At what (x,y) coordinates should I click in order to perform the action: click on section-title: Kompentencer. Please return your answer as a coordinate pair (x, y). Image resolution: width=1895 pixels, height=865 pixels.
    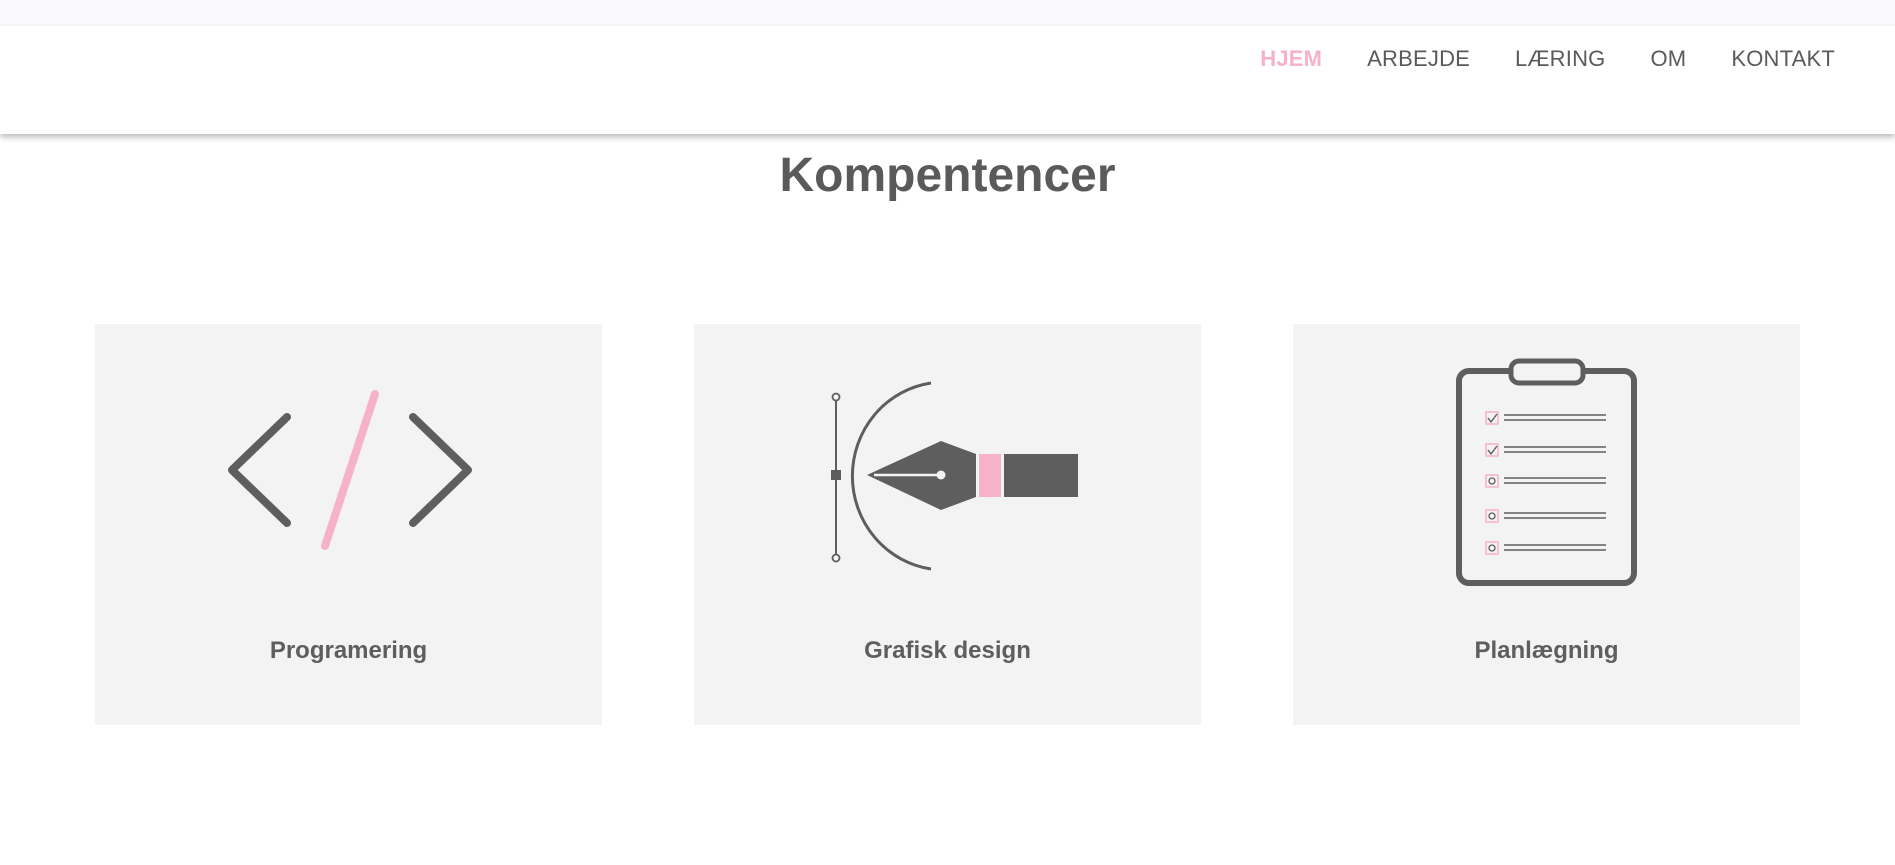
    Looking at the image, I should click on (947, 175).